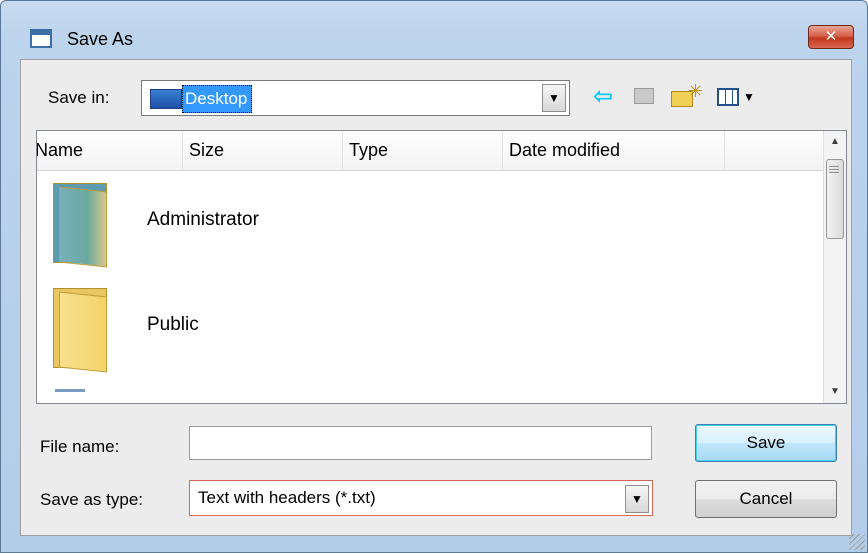 The height and width of the screenshot is (553, 868). I want to click on window-icon, so click(41, 38).